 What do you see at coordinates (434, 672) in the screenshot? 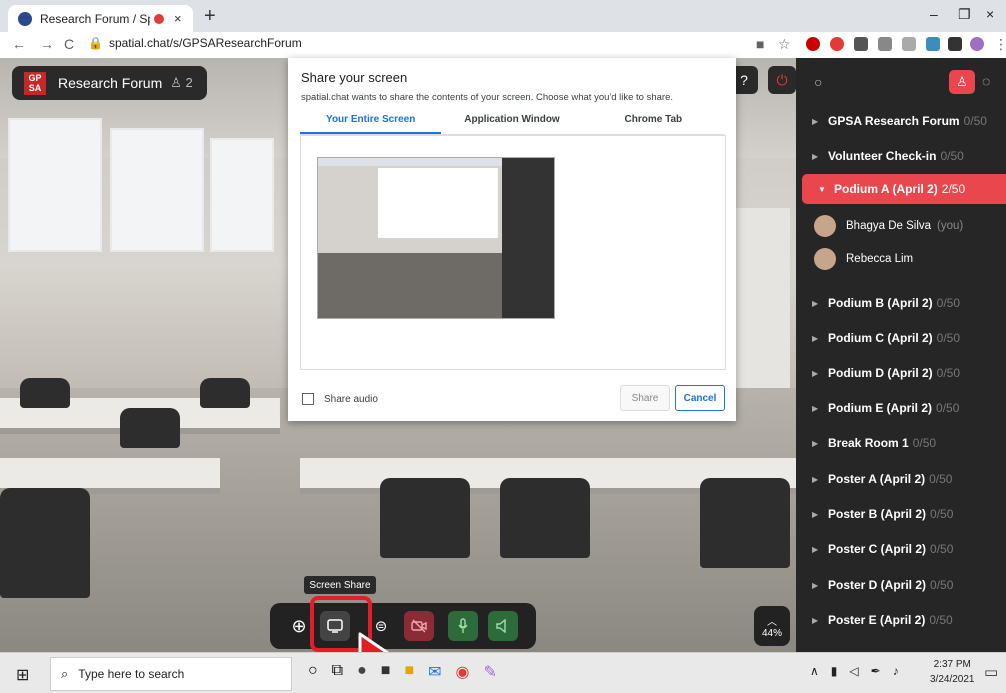
I see `mail-icon: ✉` at bounding box center [434, 672].